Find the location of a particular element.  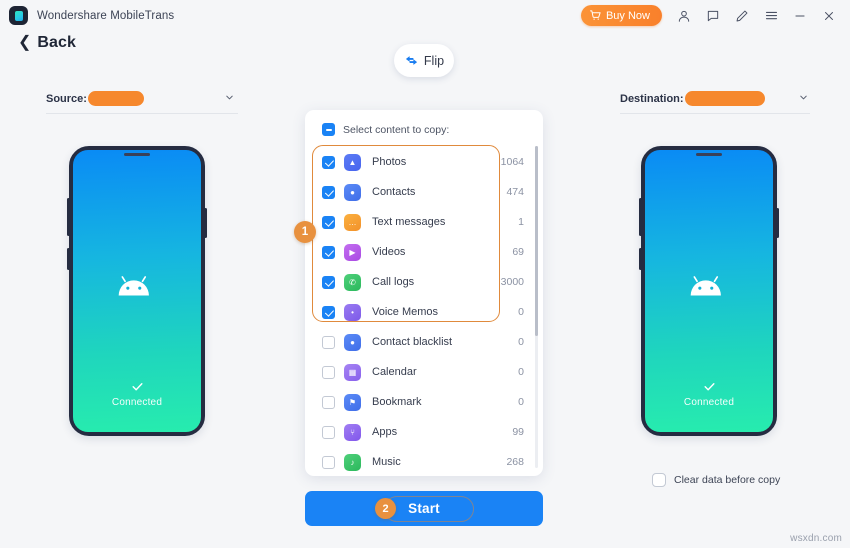

window-controls: Buy Now is located at coordinates (711, 15).